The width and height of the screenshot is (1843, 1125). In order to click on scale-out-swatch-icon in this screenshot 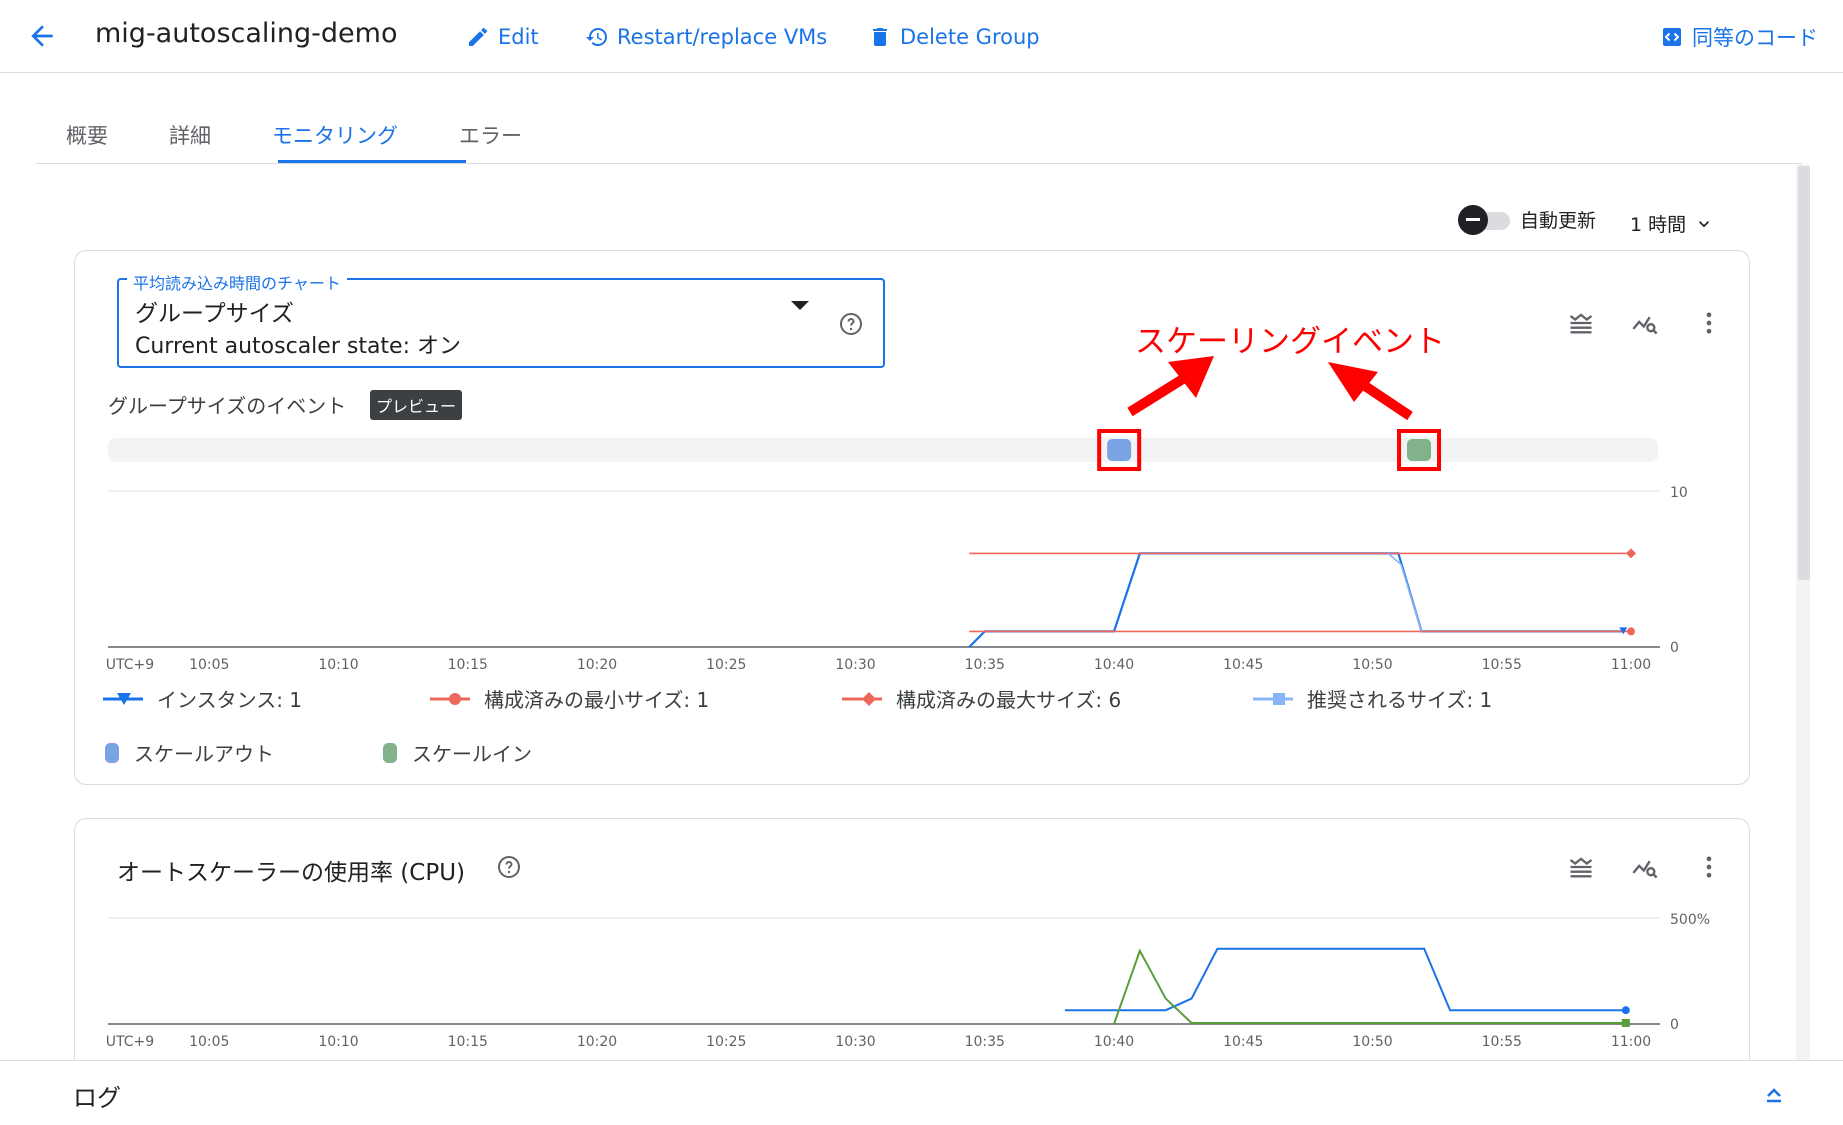, I will do `click(112, 752)`.